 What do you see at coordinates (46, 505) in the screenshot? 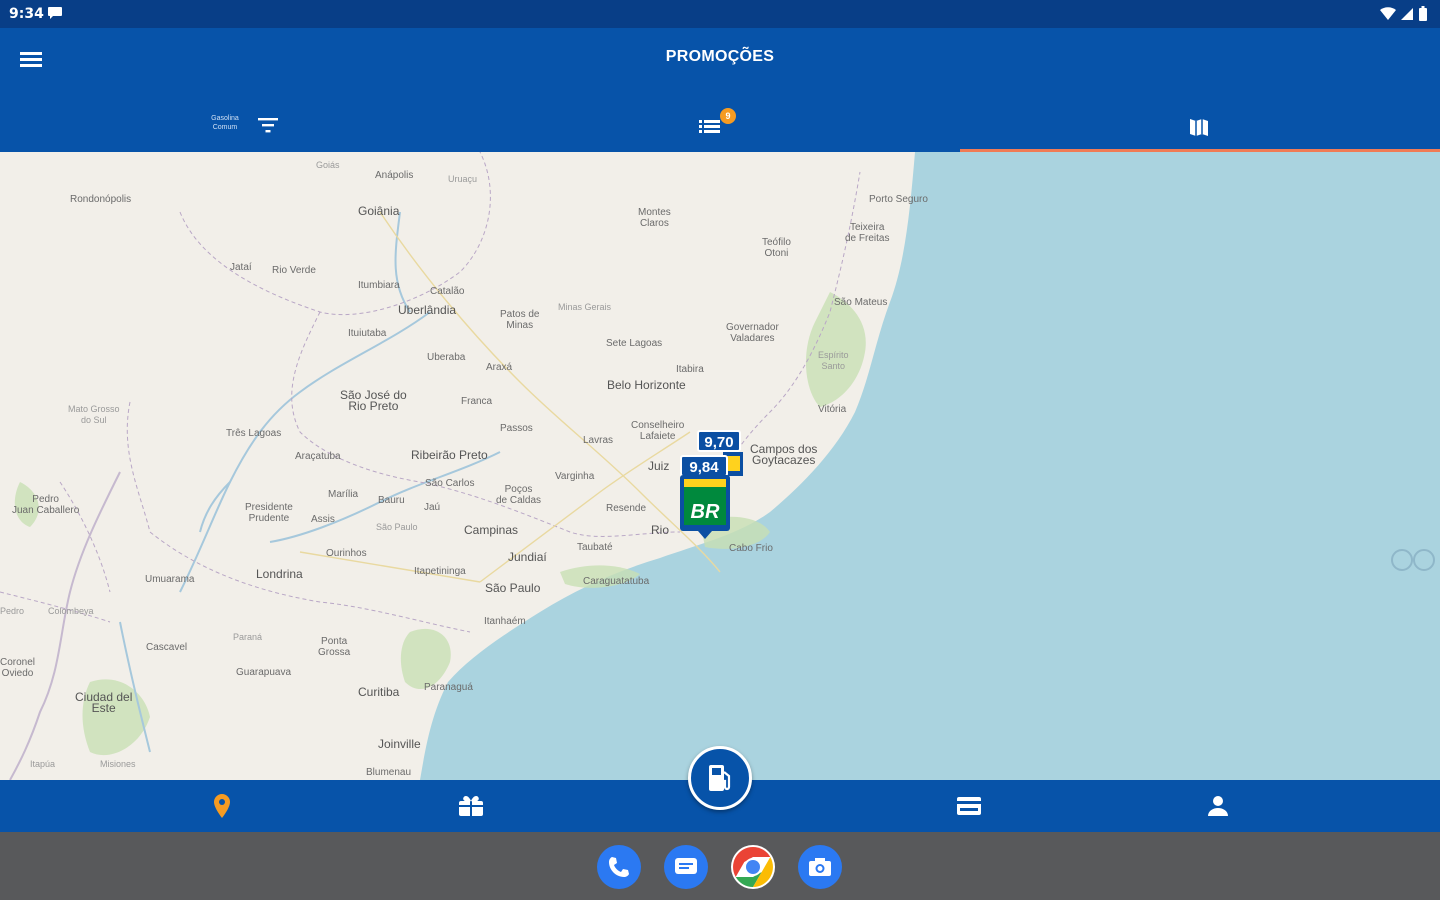
I see `city-label: Pedro Juan Caballero` at bounding box center [46, 505].